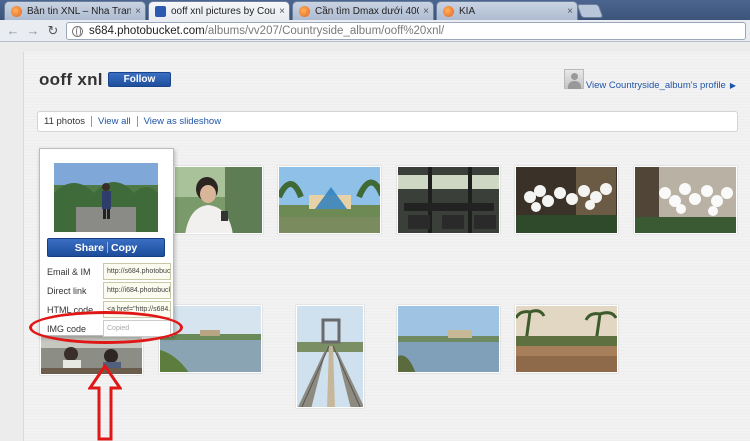  I want to click on copy-label: Copy, so click(124, 247).